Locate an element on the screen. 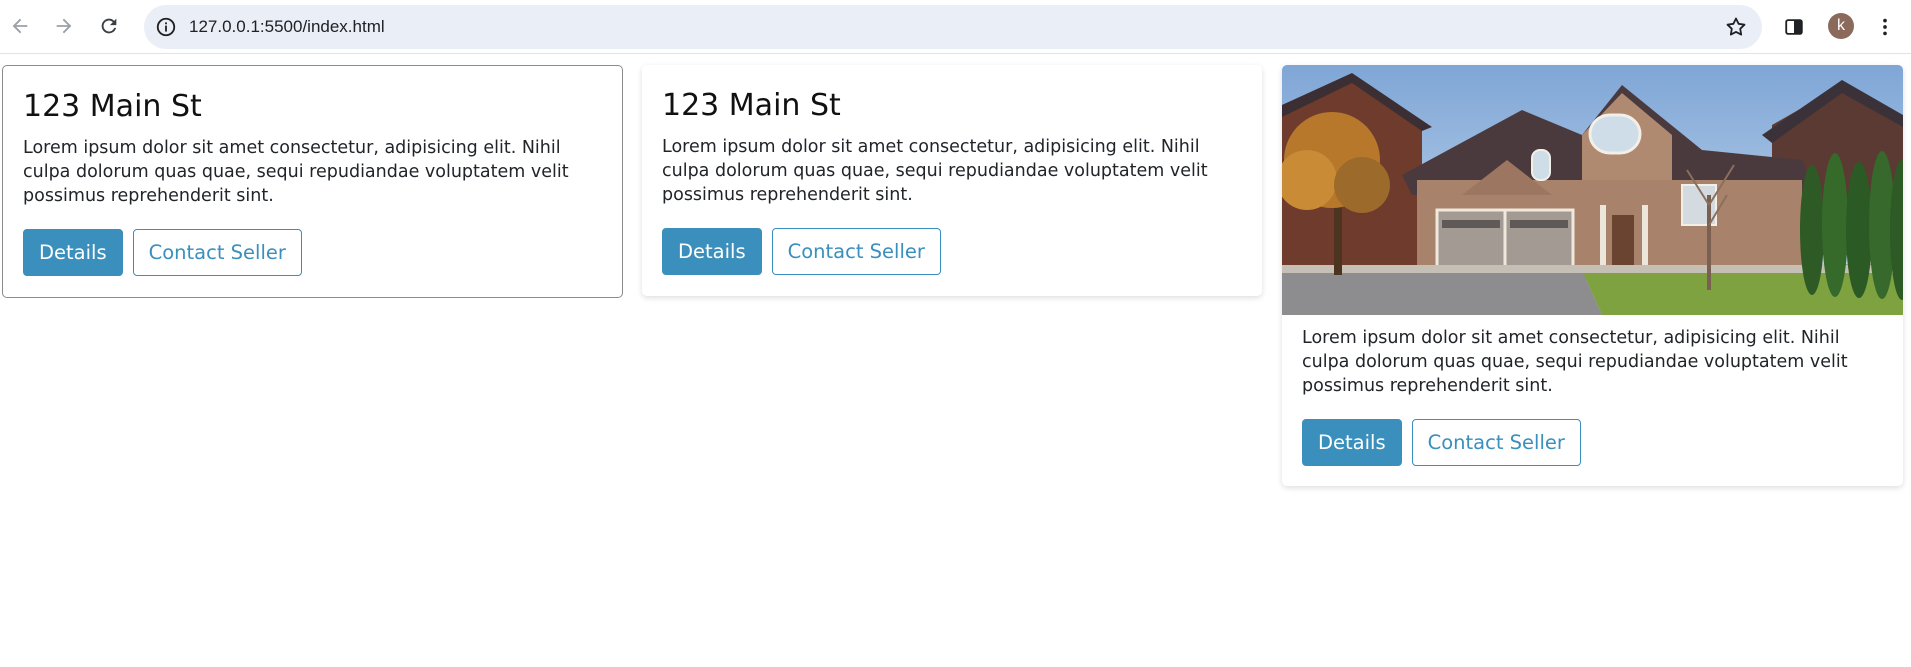 Image resolution: width=1911 pixels, height=667 pixels. browser-toolbar: 127.0.0.1:5500/index.html k is located at coordinates (955, 27).